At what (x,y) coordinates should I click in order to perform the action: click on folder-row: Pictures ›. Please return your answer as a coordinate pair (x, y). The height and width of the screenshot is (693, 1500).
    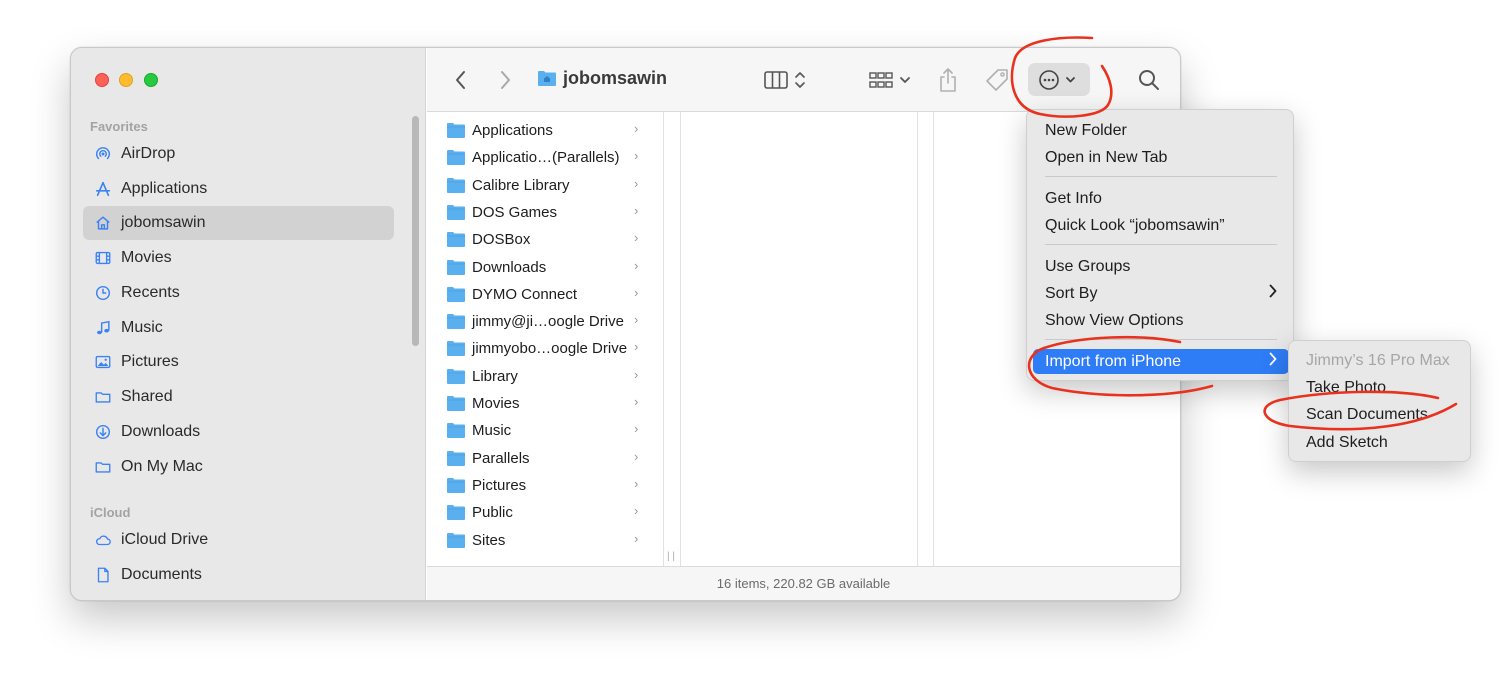
    Looking at the image, I should click on (545, 485).